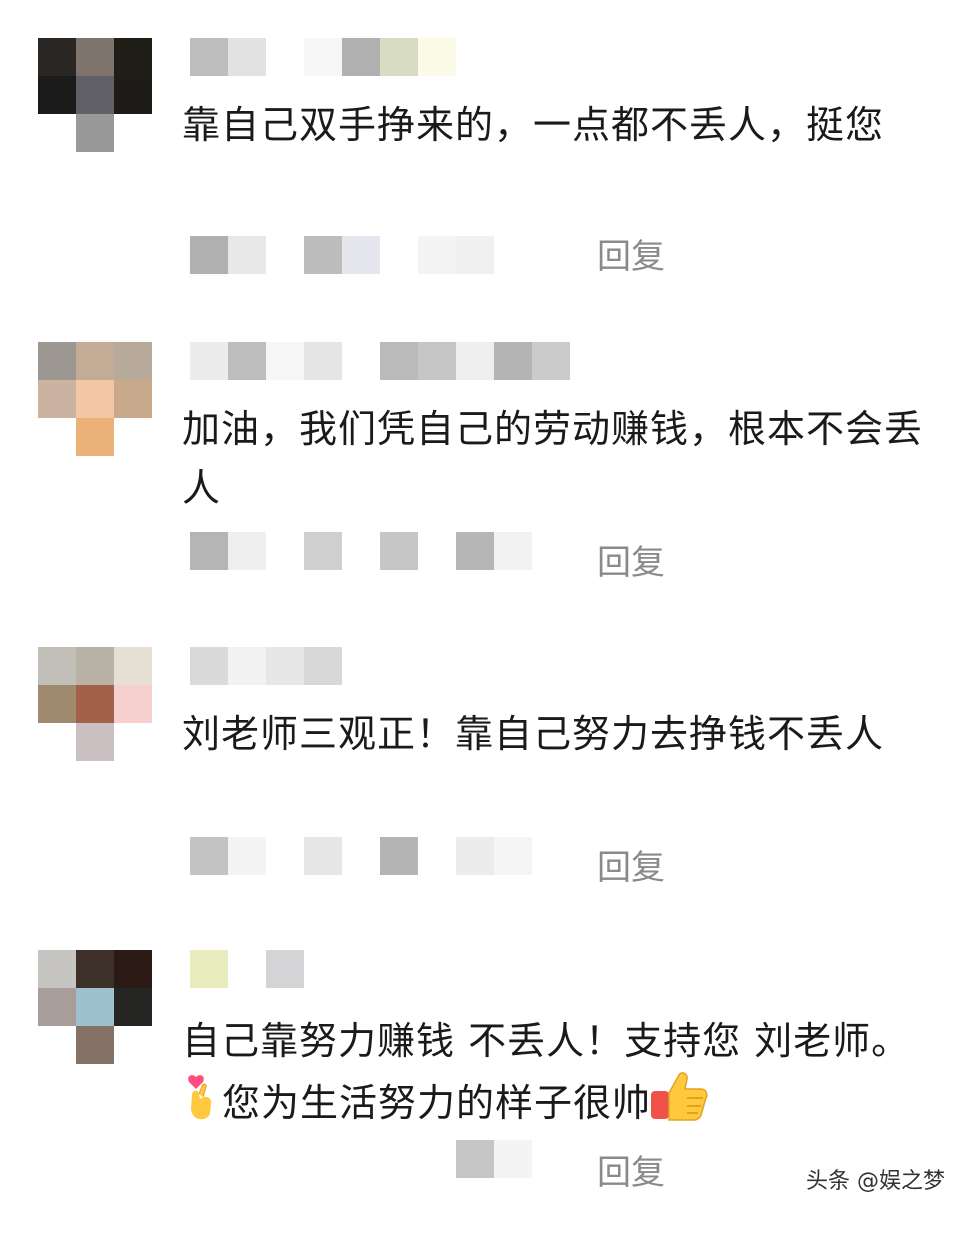 The height and width of the screenshot is (1250, 969). I want to click on comment-text: 靠自己双手挣来的，一点都不丢人，挺您, so click(533, 125).